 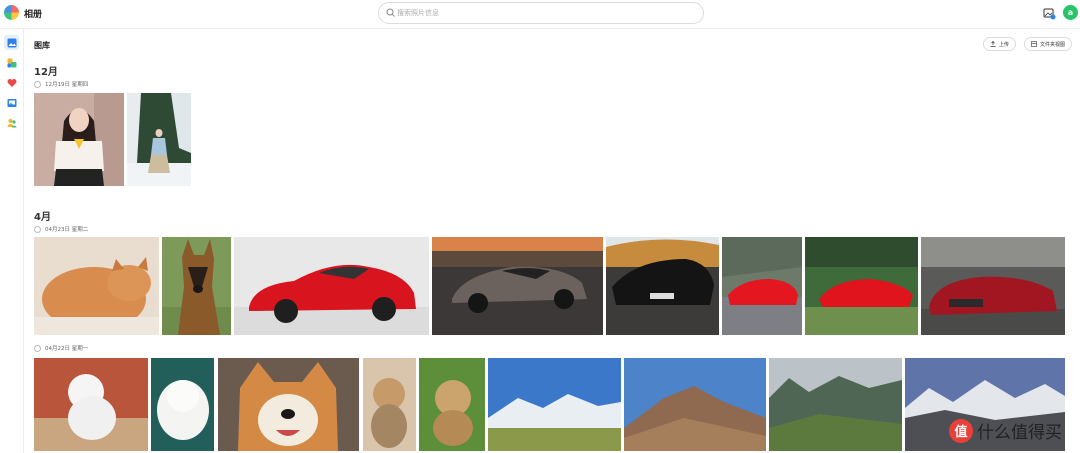 I want to click on sidebar-item-albums, so click(x=11, y=62).